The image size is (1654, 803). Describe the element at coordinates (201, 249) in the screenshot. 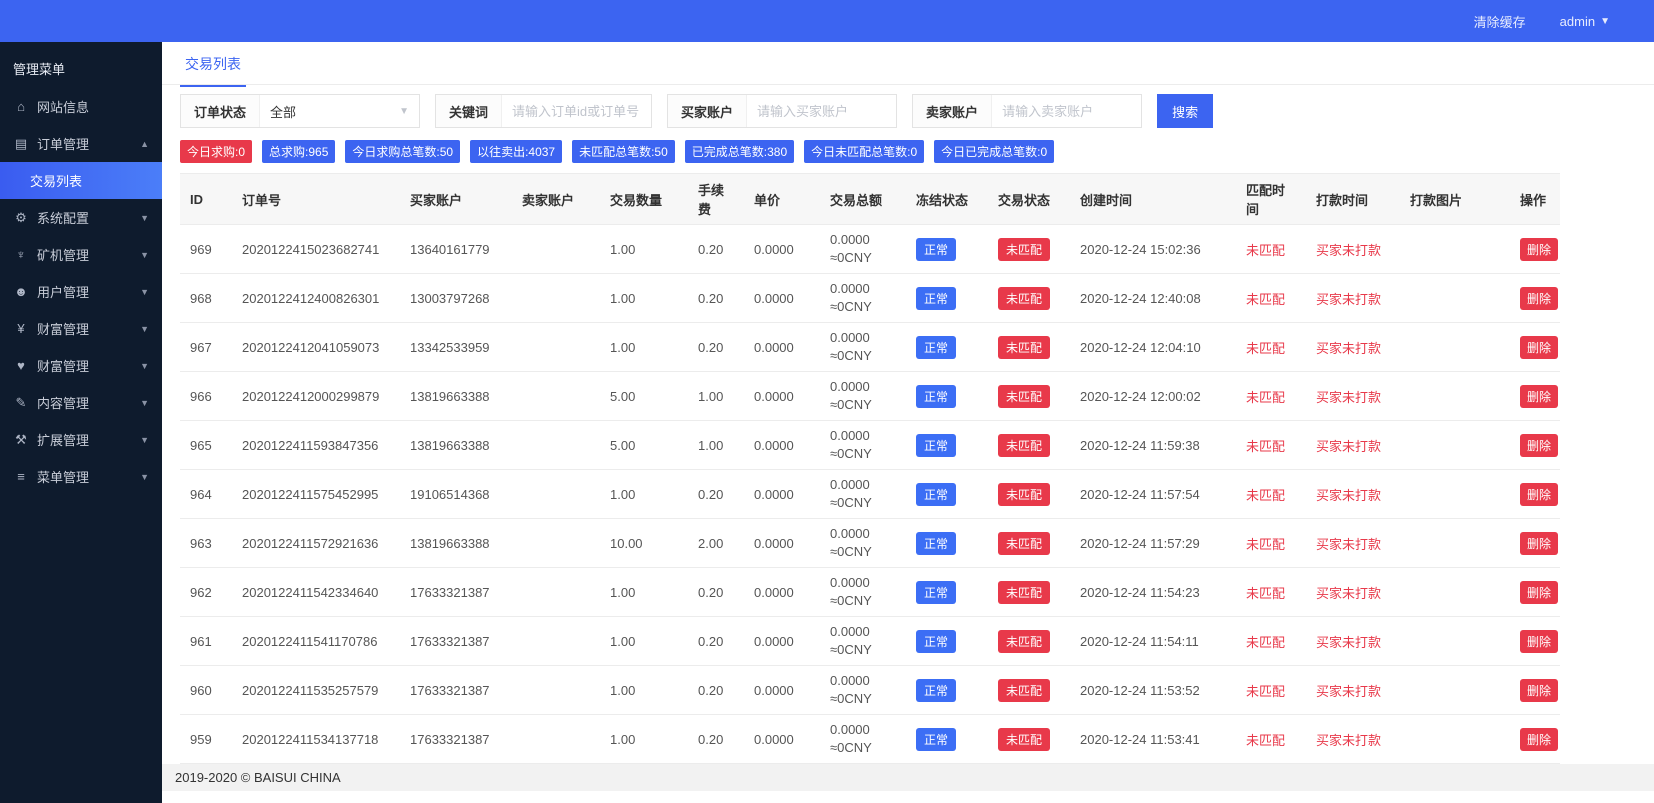

I see `order-id: 969` at that location.